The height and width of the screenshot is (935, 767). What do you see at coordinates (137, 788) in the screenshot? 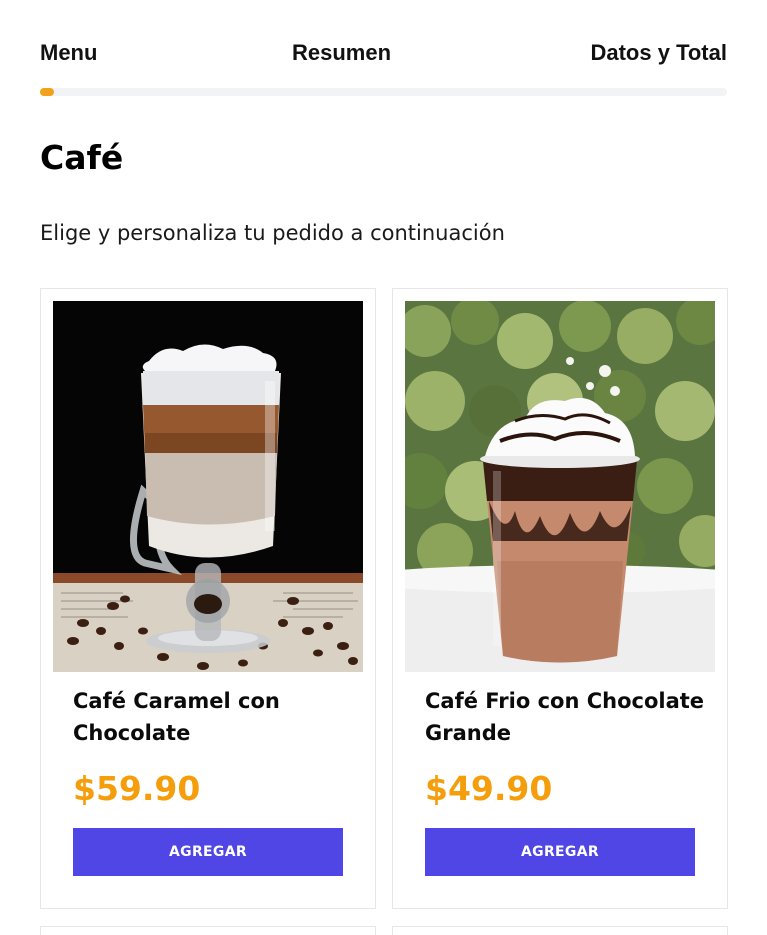
I see `product-price: $59.90` at bounding box center [137, 788].